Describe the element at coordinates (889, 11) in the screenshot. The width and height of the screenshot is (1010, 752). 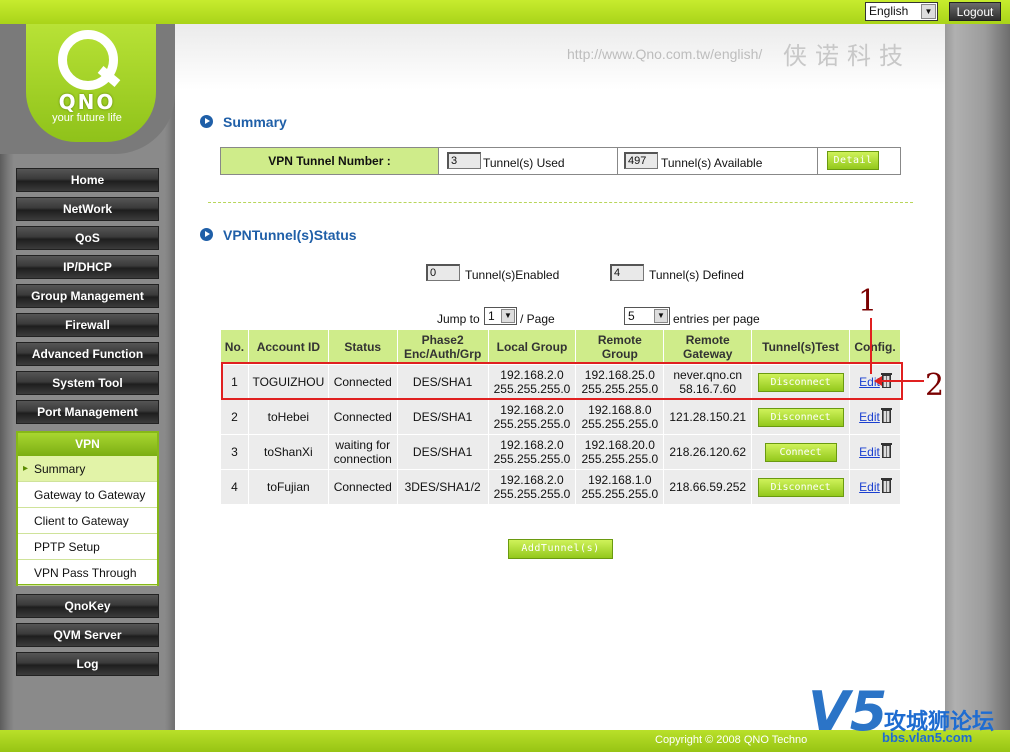
I see `language-value: English` at that location.